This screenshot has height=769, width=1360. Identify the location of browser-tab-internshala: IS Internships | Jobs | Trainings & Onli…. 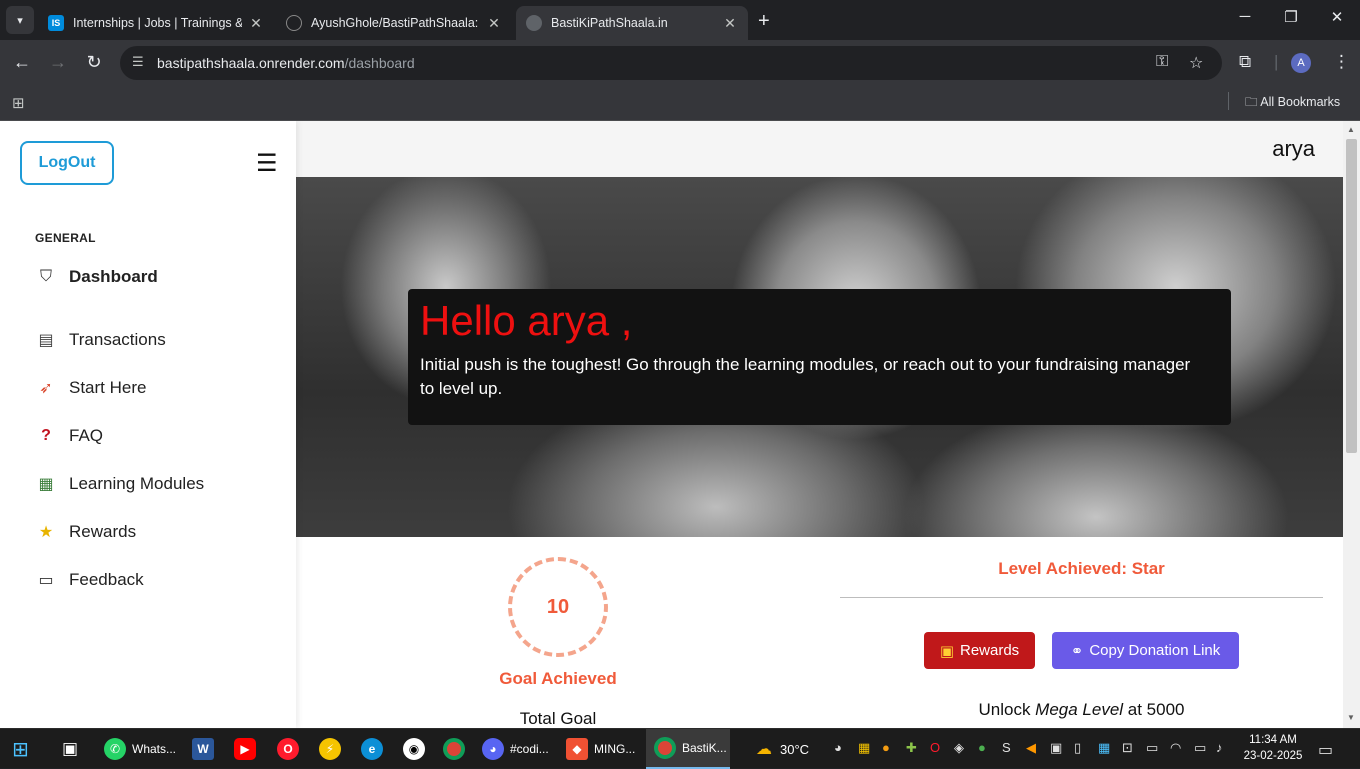
(156, 23).